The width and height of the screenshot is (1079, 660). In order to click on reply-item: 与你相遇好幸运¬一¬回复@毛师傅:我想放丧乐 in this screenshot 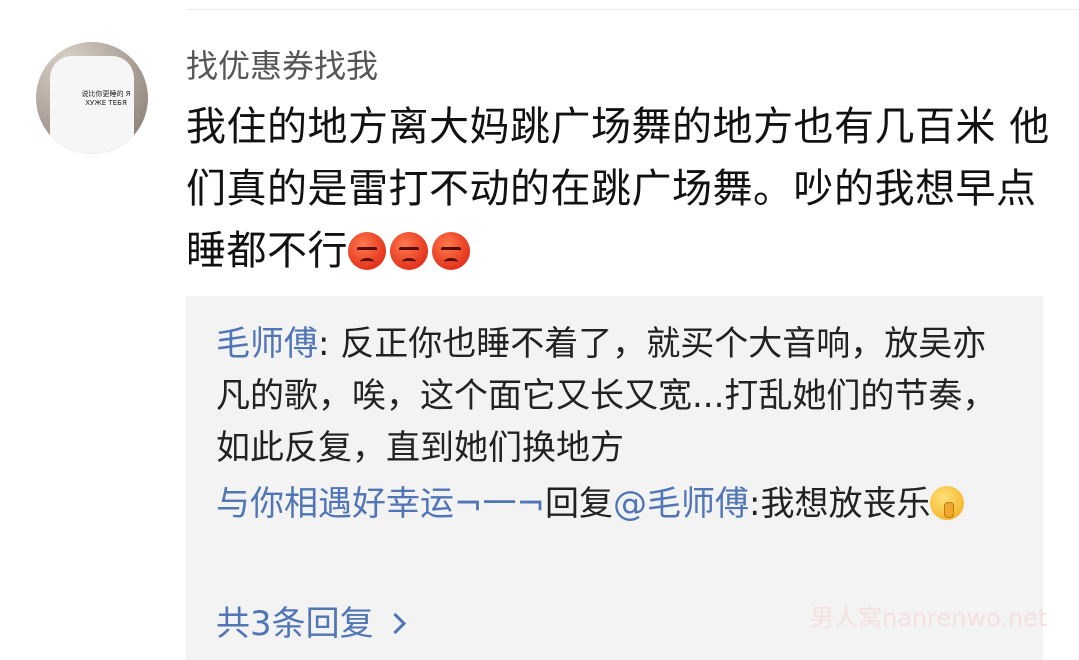, I will do `click(616, 504)`.